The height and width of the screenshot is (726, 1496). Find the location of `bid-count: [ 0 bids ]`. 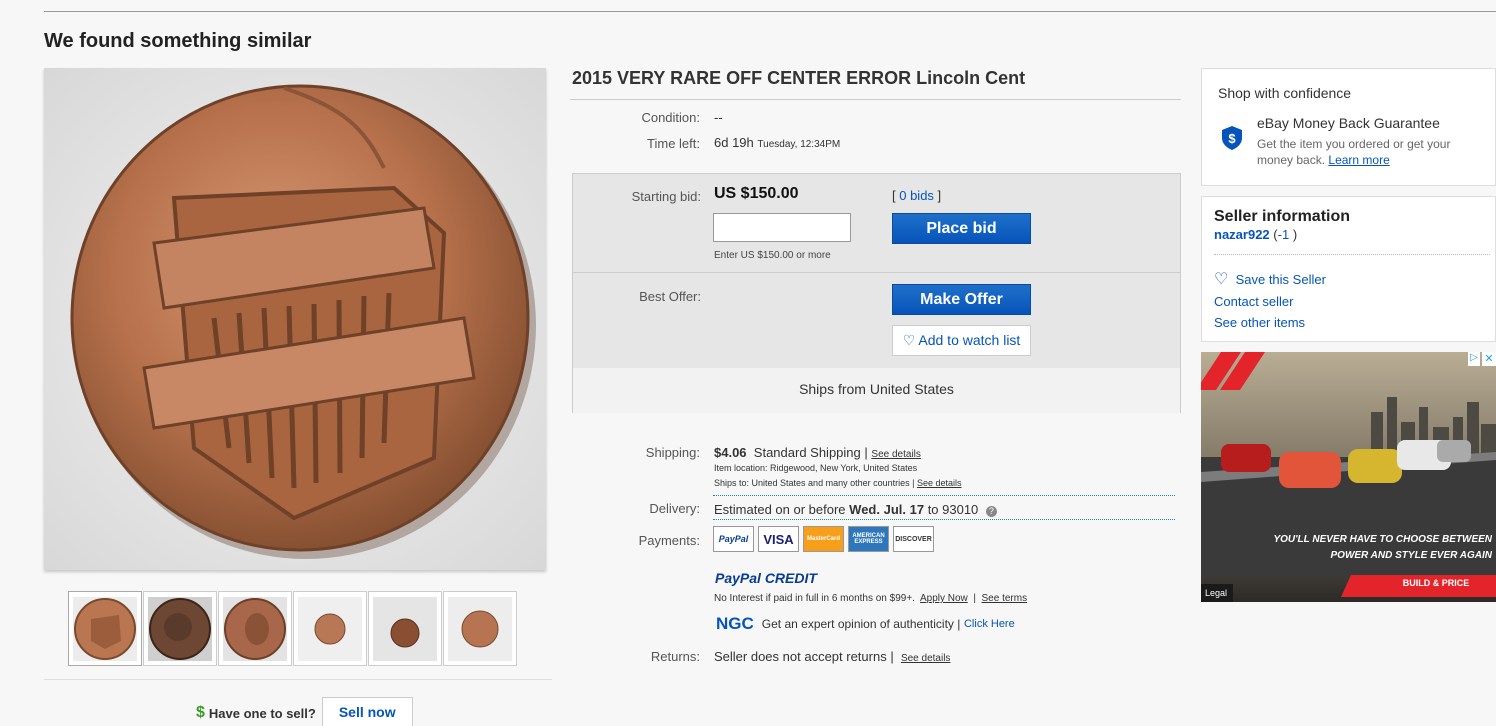

bid-count: [ 0 bids ] is located at coordinates (916, 195).